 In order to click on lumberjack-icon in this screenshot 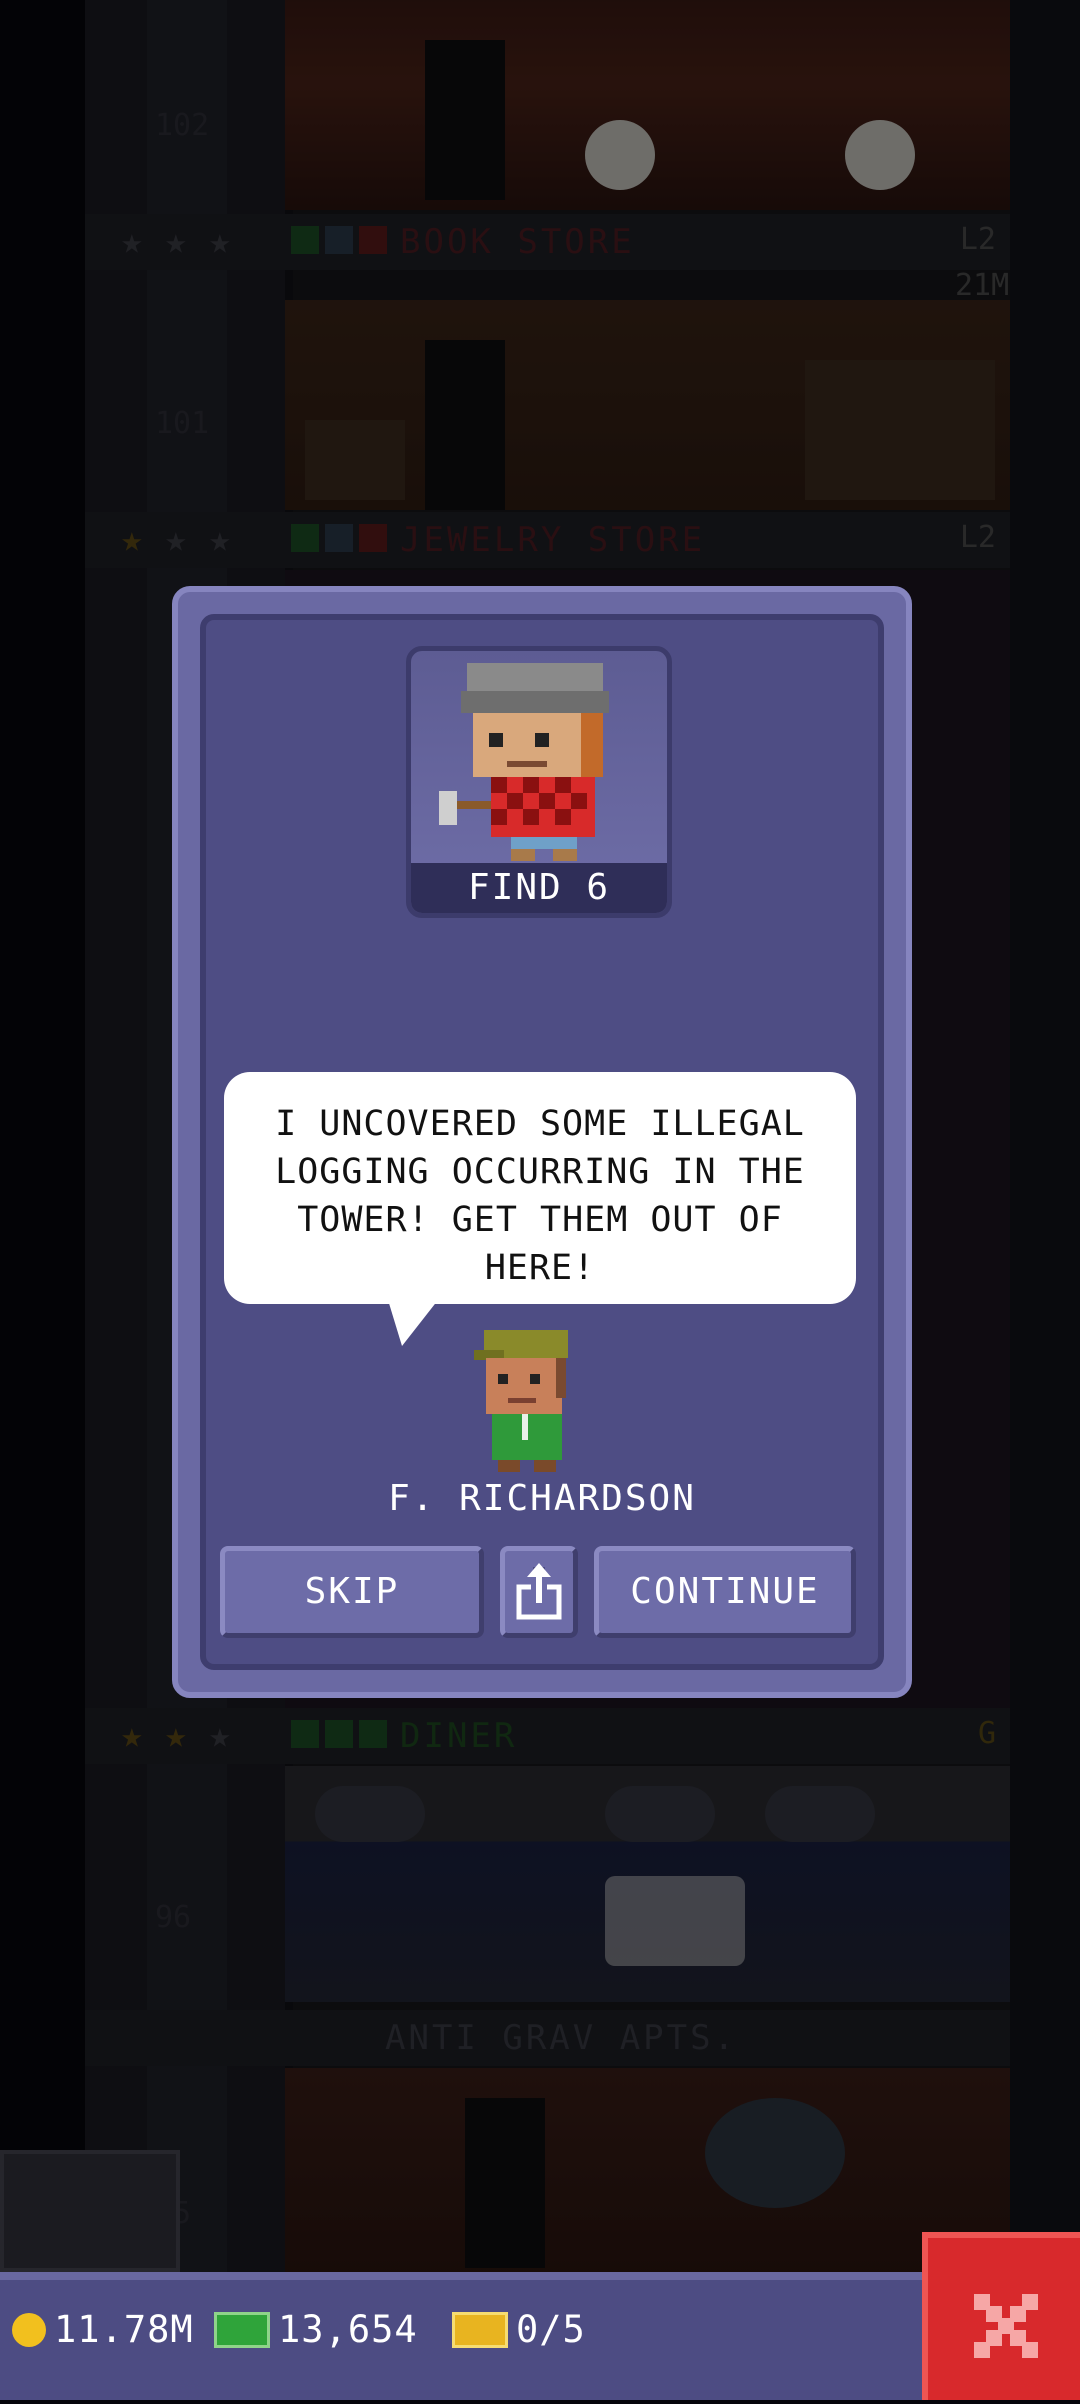, I will do `click(524, 762)`.